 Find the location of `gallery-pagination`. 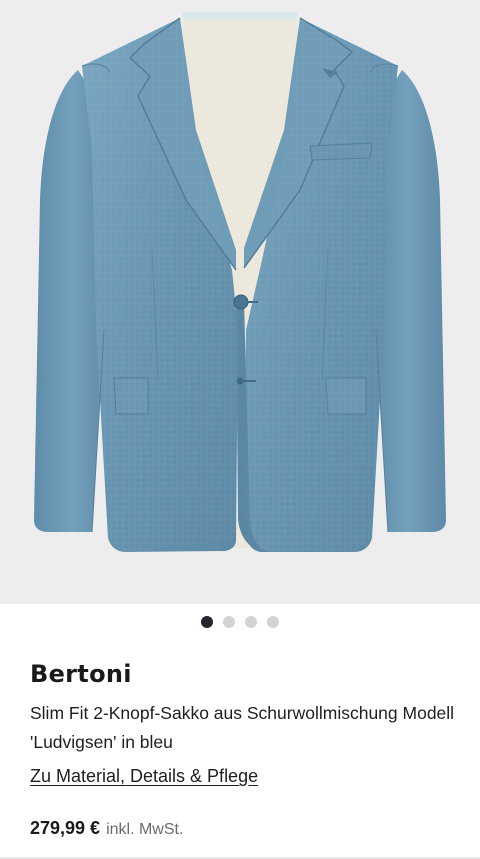

gallery-pagination is located at coordinates (240, 622).